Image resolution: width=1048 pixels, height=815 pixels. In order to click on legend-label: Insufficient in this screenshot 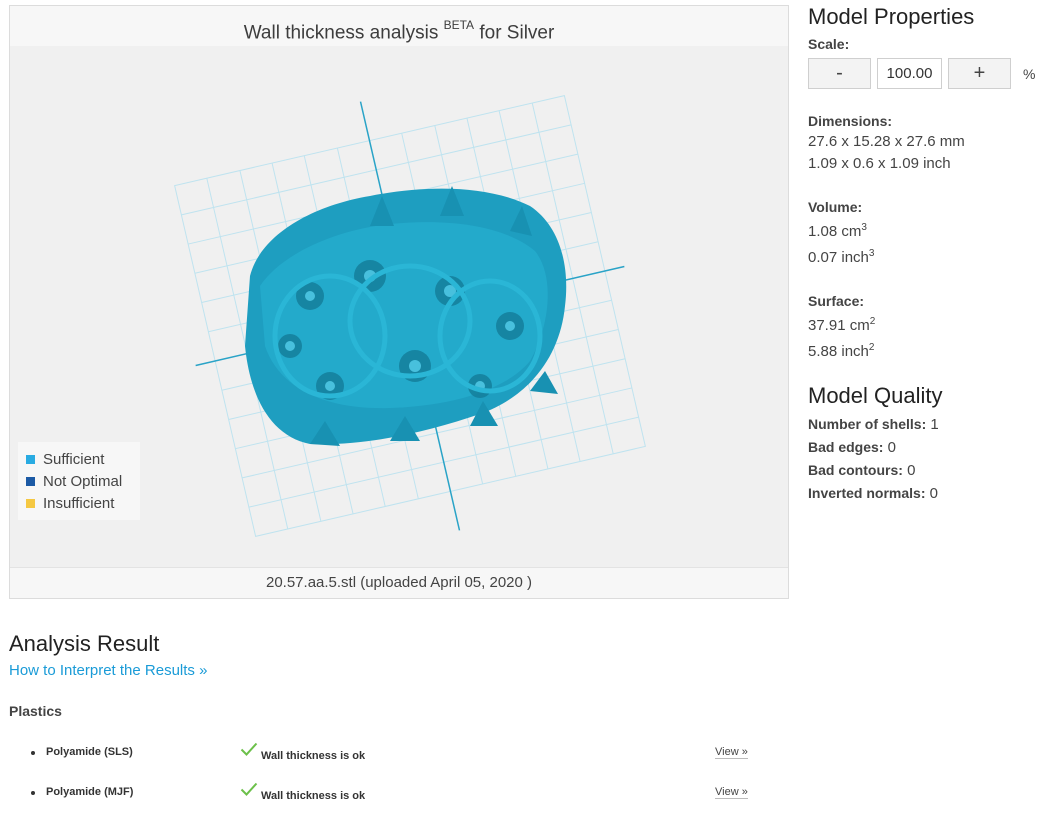, I will do `click(79, 503)`.